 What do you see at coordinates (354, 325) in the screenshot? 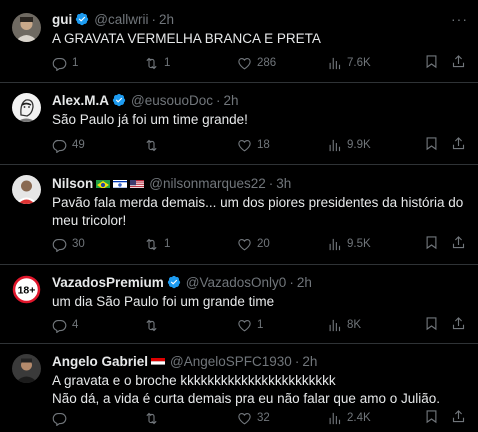
I see `view-count: 8K` at bounding box center [354, 325].